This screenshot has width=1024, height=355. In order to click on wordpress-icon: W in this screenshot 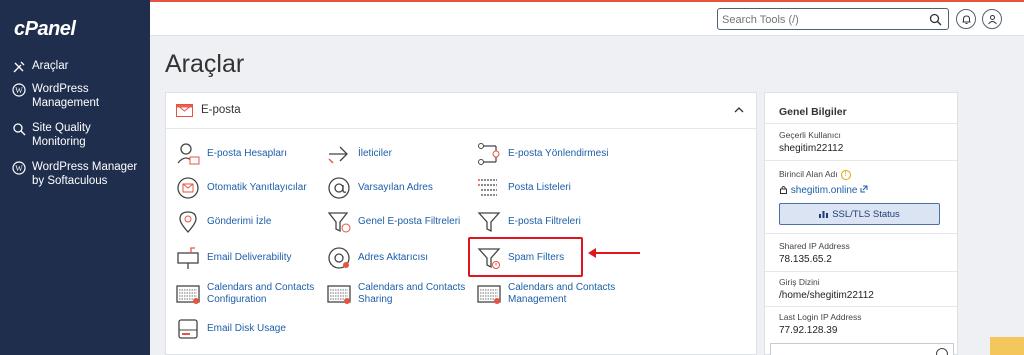, I will do `click(19, 168)`.